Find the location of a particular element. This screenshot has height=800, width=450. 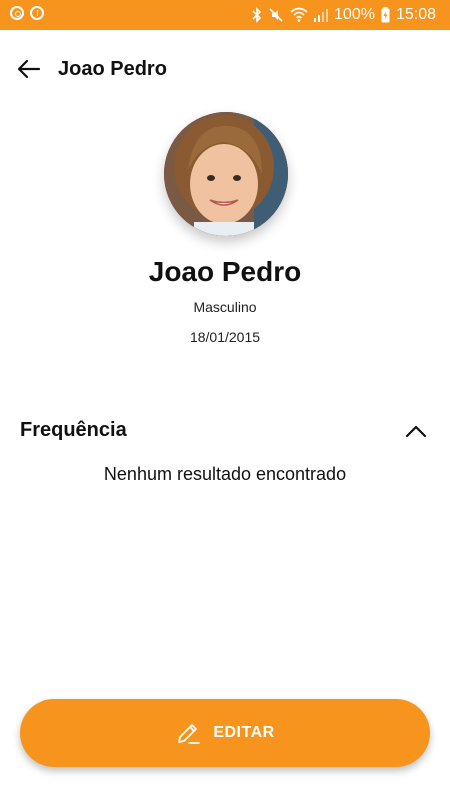

avatar is located at coordinates (226, 174).